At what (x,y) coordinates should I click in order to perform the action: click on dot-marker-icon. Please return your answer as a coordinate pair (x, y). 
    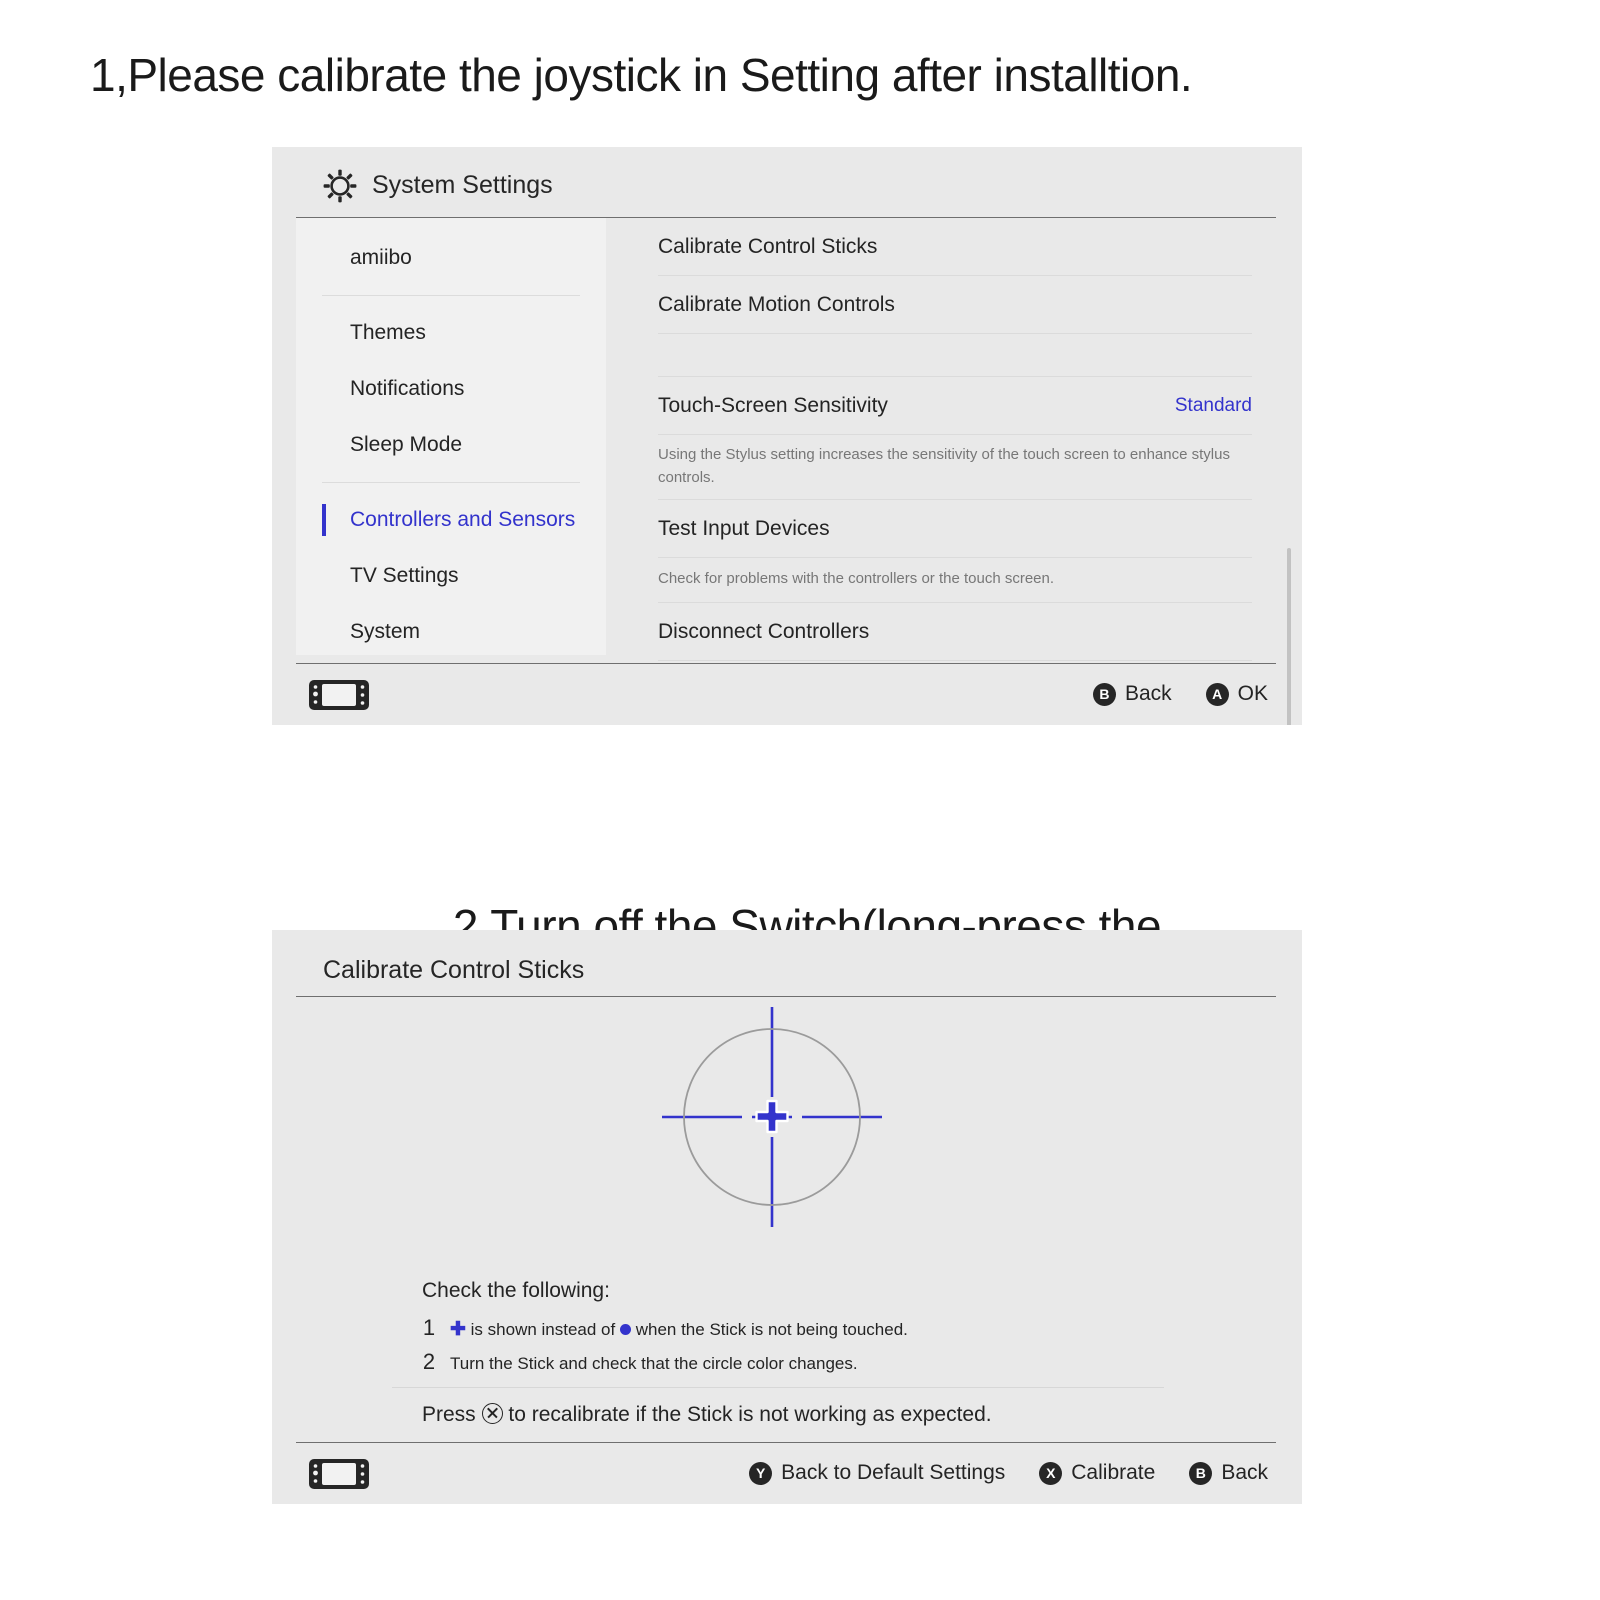
    Looking at the image, I should click on (625, 1330).